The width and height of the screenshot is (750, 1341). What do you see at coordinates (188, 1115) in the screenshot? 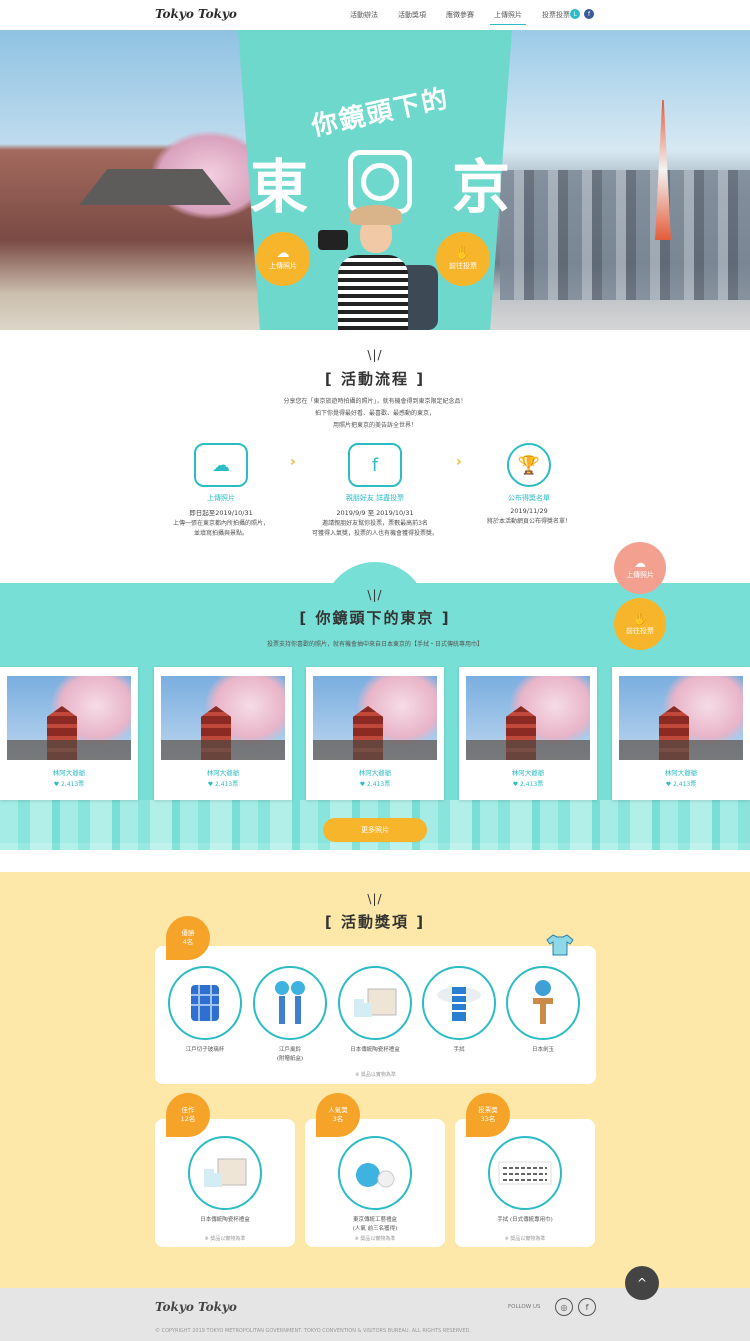
I see `honorable-prize-badge: 佳作 12名` at bounding box center [188, 1115].